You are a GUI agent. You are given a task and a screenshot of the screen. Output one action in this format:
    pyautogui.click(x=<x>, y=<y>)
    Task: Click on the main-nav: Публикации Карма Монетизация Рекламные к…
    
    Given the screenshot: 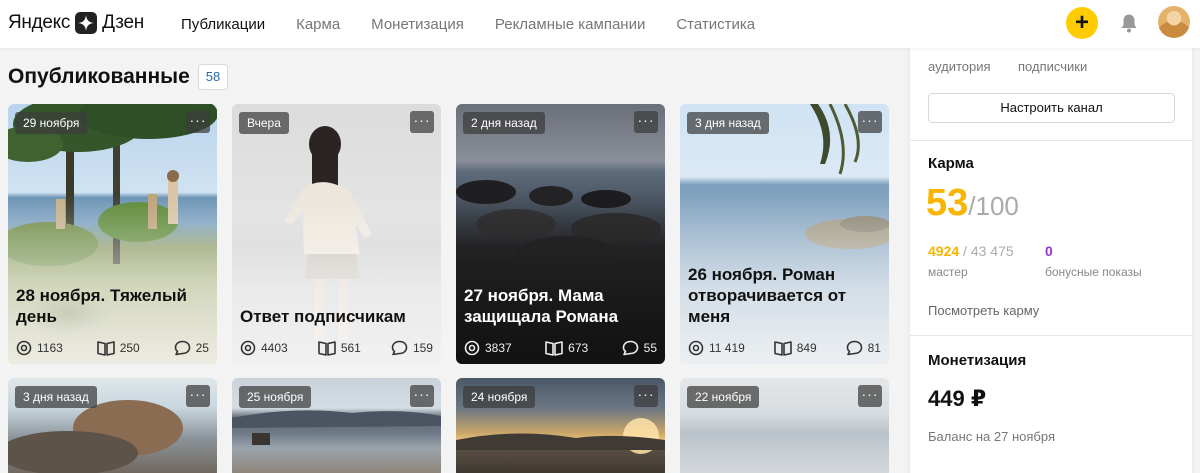 What is the action you would take?
    pyautogui.click(x=468, y=24)
    